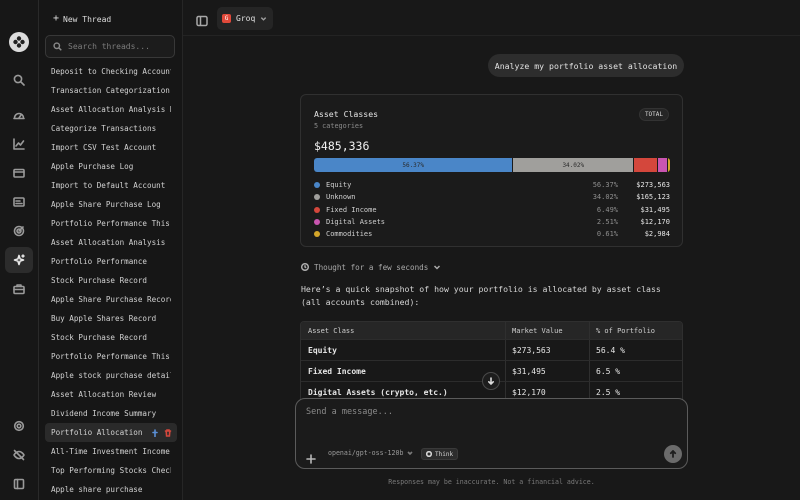  Describe the element at coordinates (662, 165) in the screenshot. I see `allocation-segment` at that location.